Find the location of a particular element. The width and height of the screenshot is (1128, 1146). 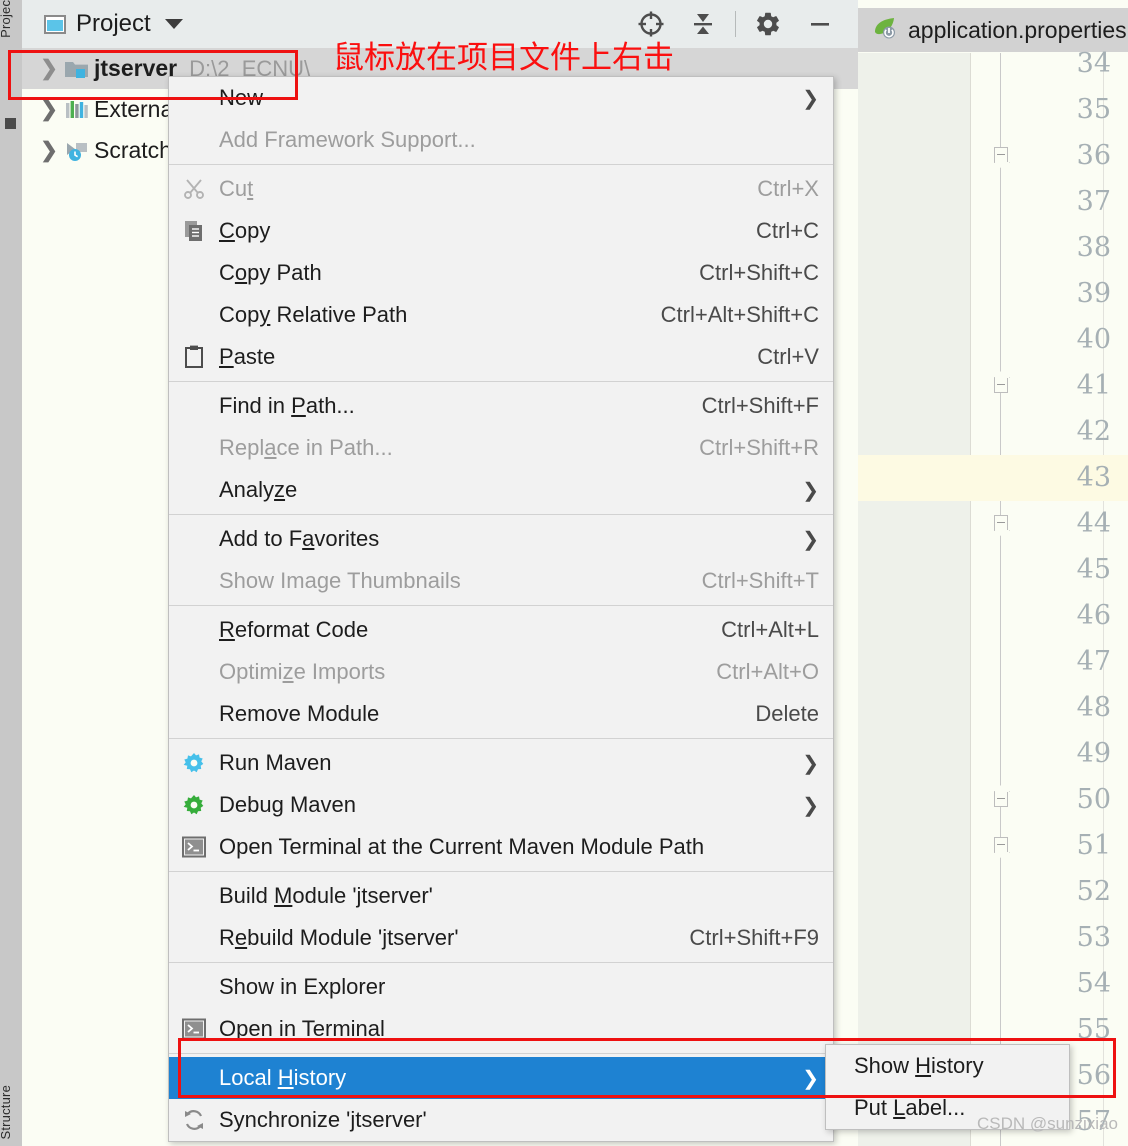

line-number: 41 is located at coordinates (1093, 385).